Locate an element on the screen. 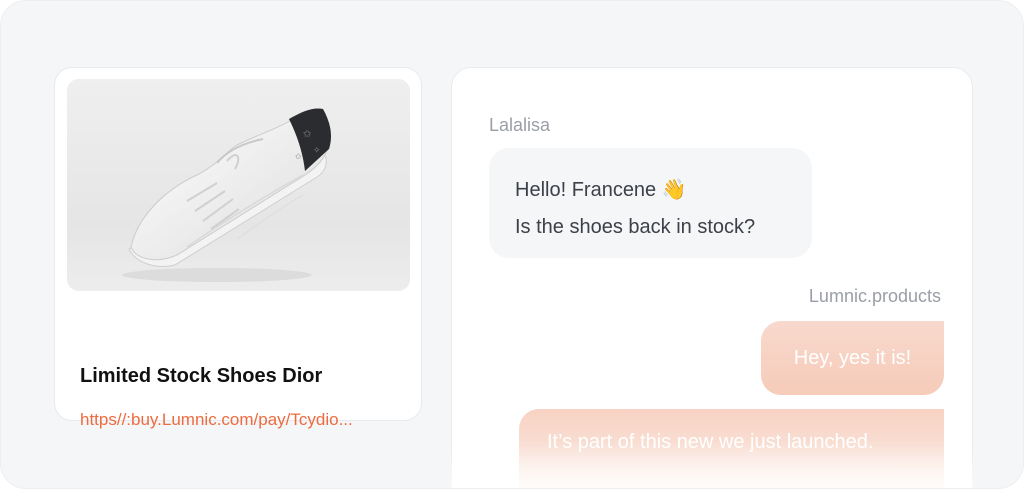 This screenshot has width=1024, height=489. message-line: It’s part of this new we just launched. is located at coordinates (710, 442).